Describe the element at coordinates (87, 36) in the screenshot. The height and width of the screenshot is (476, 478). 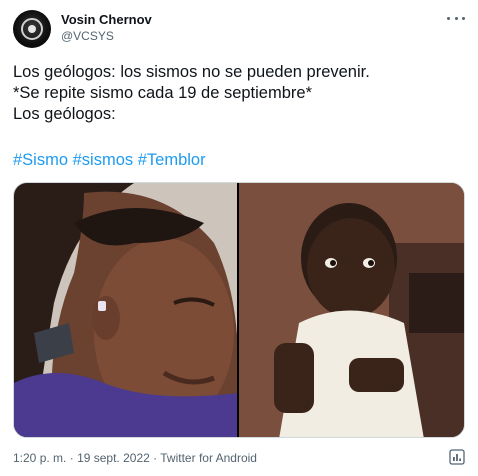
I see `author-handle: @VCSYS` at that location.